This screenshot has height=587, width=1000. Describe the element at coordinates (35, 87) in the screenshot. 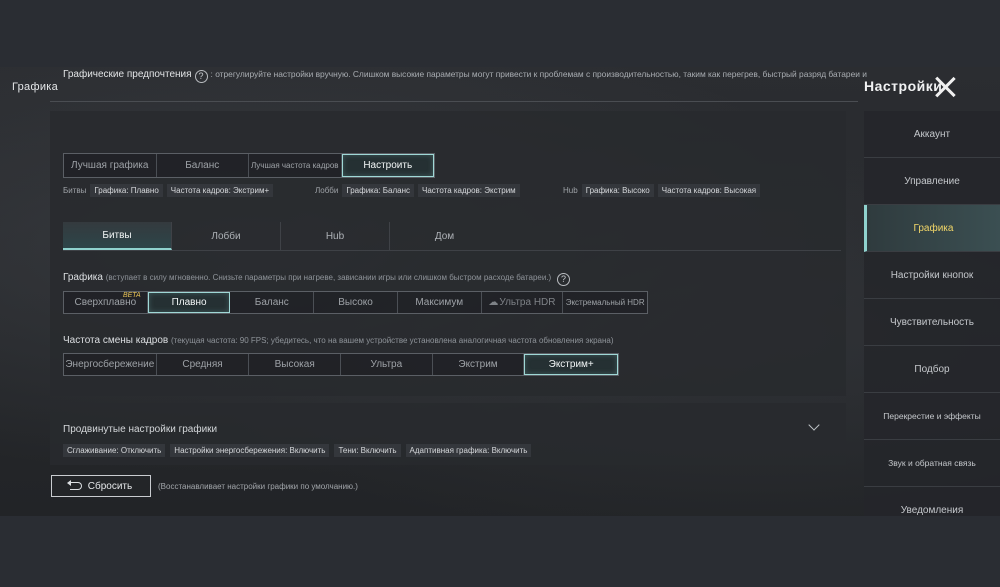

I see `page-title: Графика` at that location.